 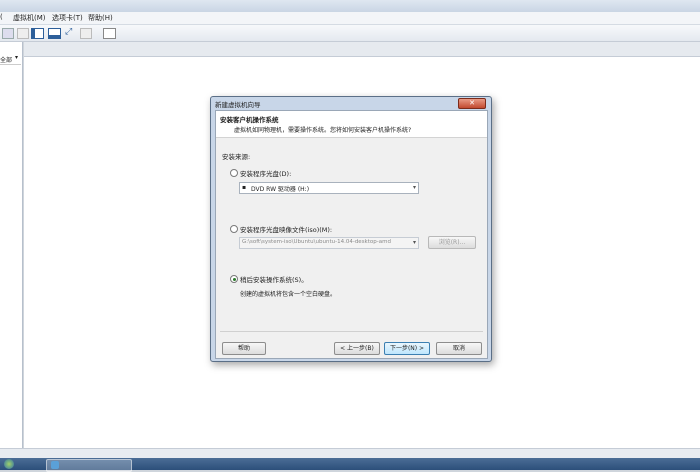 I want to click on dvd-drive-icon: ▪, so click(x=244, y=187).